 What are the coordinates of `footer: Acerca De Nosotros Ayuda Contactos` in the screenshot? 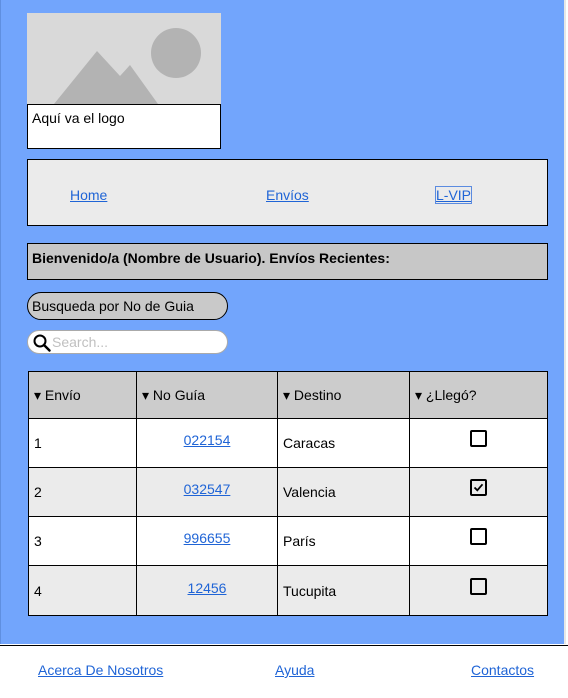 It's located at (284, 671).